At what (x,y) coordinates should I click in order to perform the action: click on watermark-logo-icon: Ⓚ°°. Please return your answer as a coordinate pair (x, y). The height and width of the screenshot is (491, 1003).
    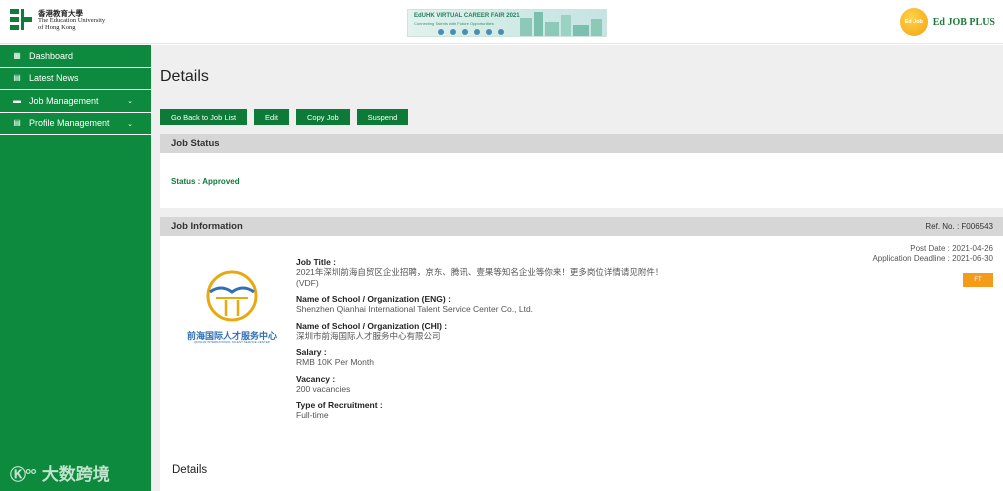
    Looking at the image, I should click on (23, 475).